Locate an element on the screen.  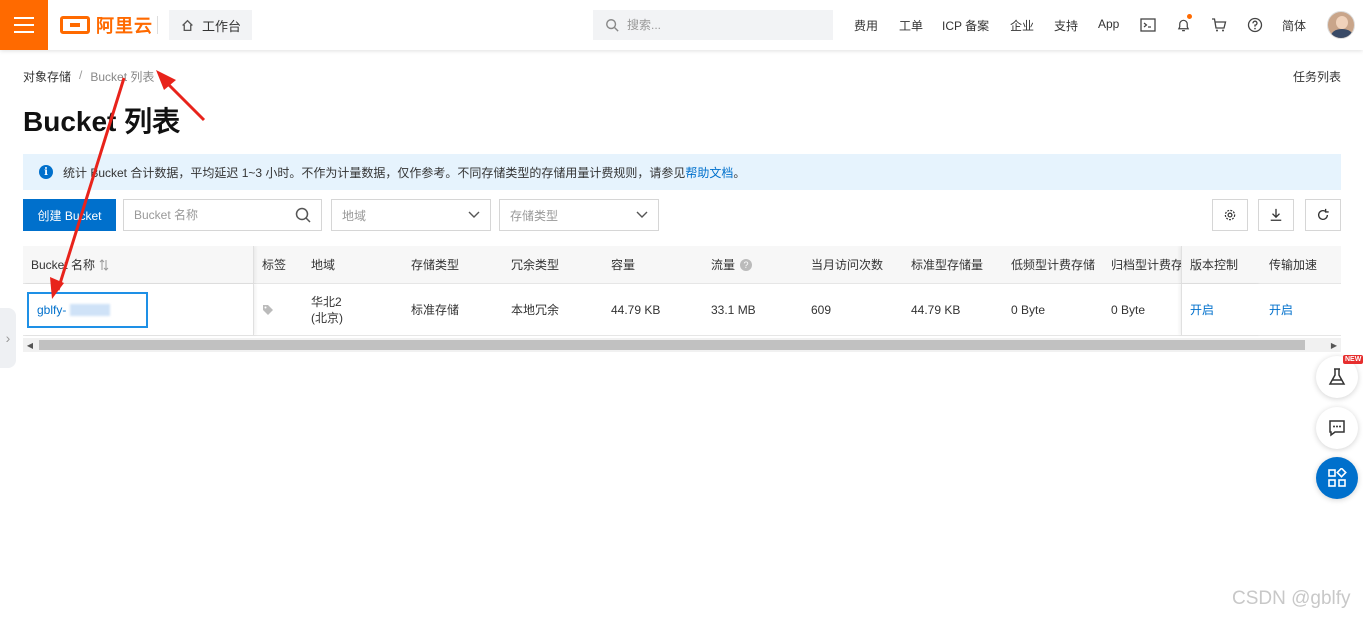
top-navbar: 阿里云 工作台 费用 工单 ICP 备案 企业 支持 App 简体 is located at coordinates (681, 25).